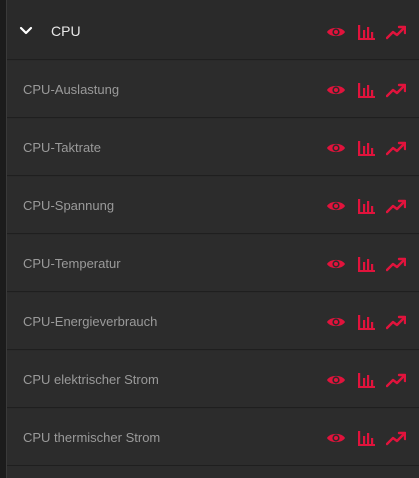  What do you see at coordinates (213, 147) in the screenshot?
I see `sensor-row: CPU-Taktrate` at bounding box center [213, 147].